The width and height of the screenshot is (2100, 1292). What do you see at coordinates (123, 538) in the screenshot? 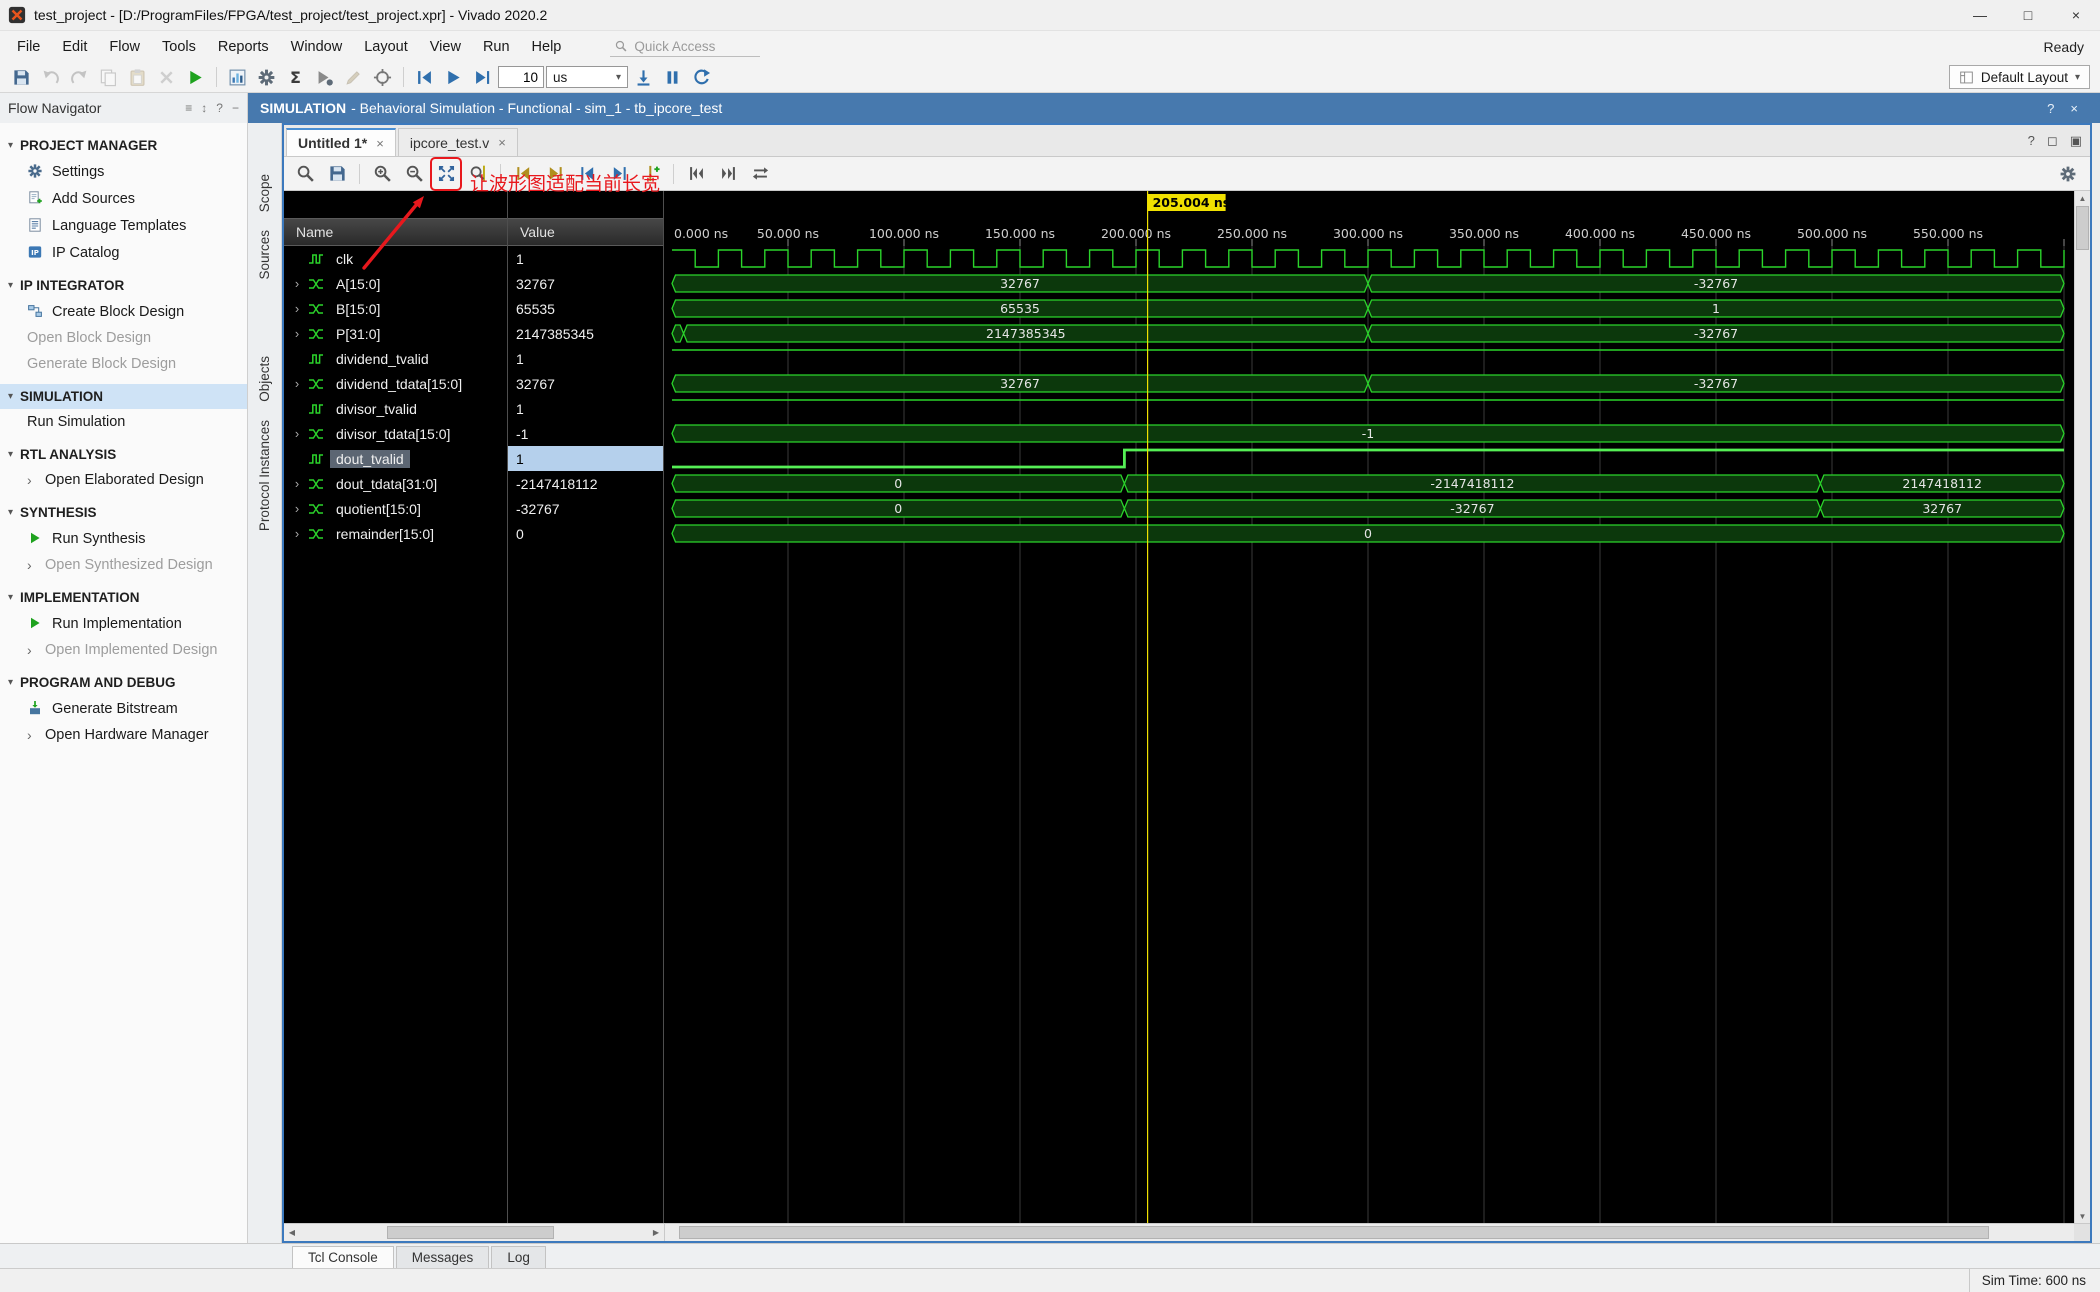
I see `flow-item-run-synthesis: Run Synthesis` at bounding box center [123, 538].